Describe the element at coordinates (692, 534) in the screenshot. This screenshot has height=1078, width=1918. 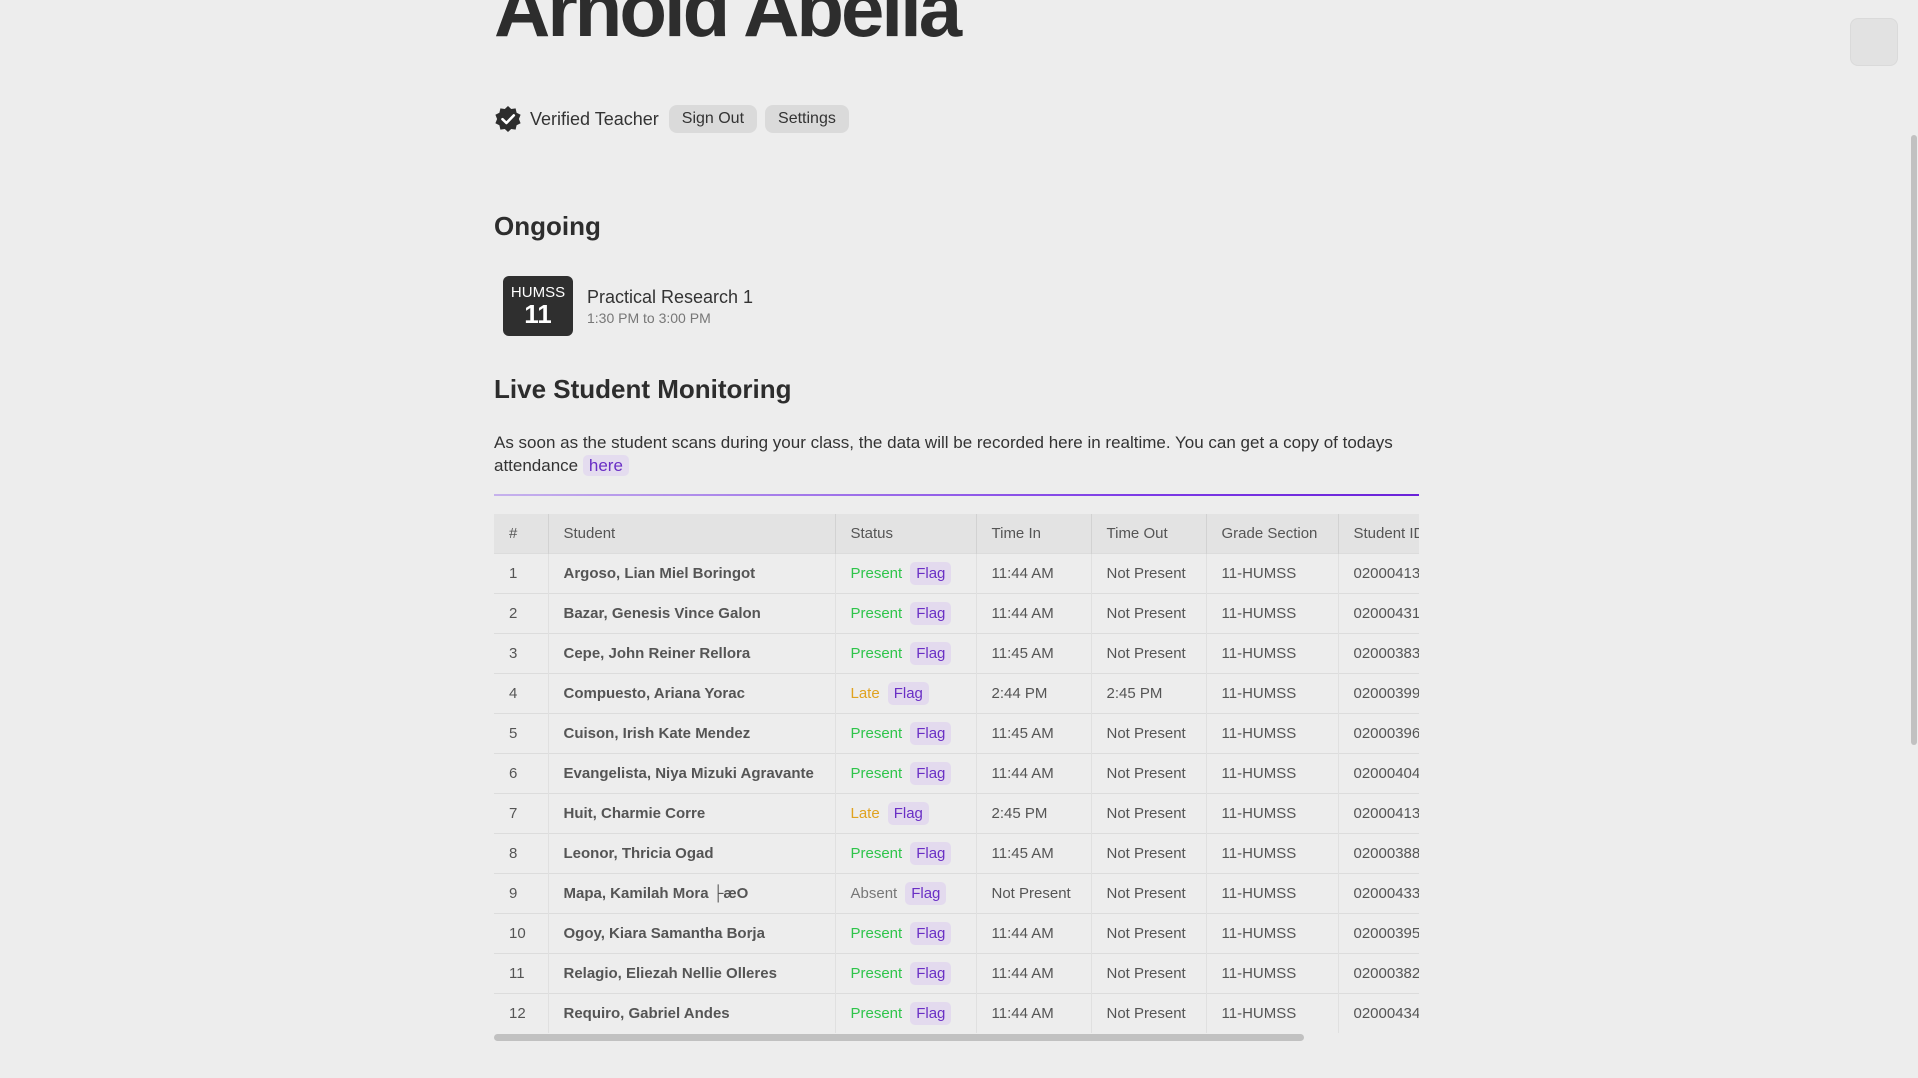
I see `column-header-student: Student` at that location.